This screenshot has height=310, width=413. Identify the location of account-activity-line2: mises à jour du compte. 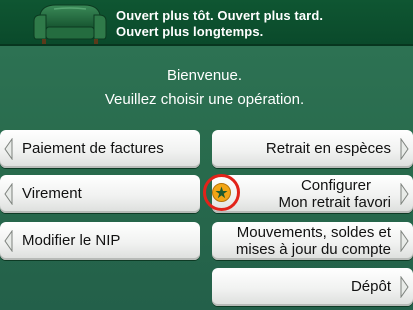
(313, 249).